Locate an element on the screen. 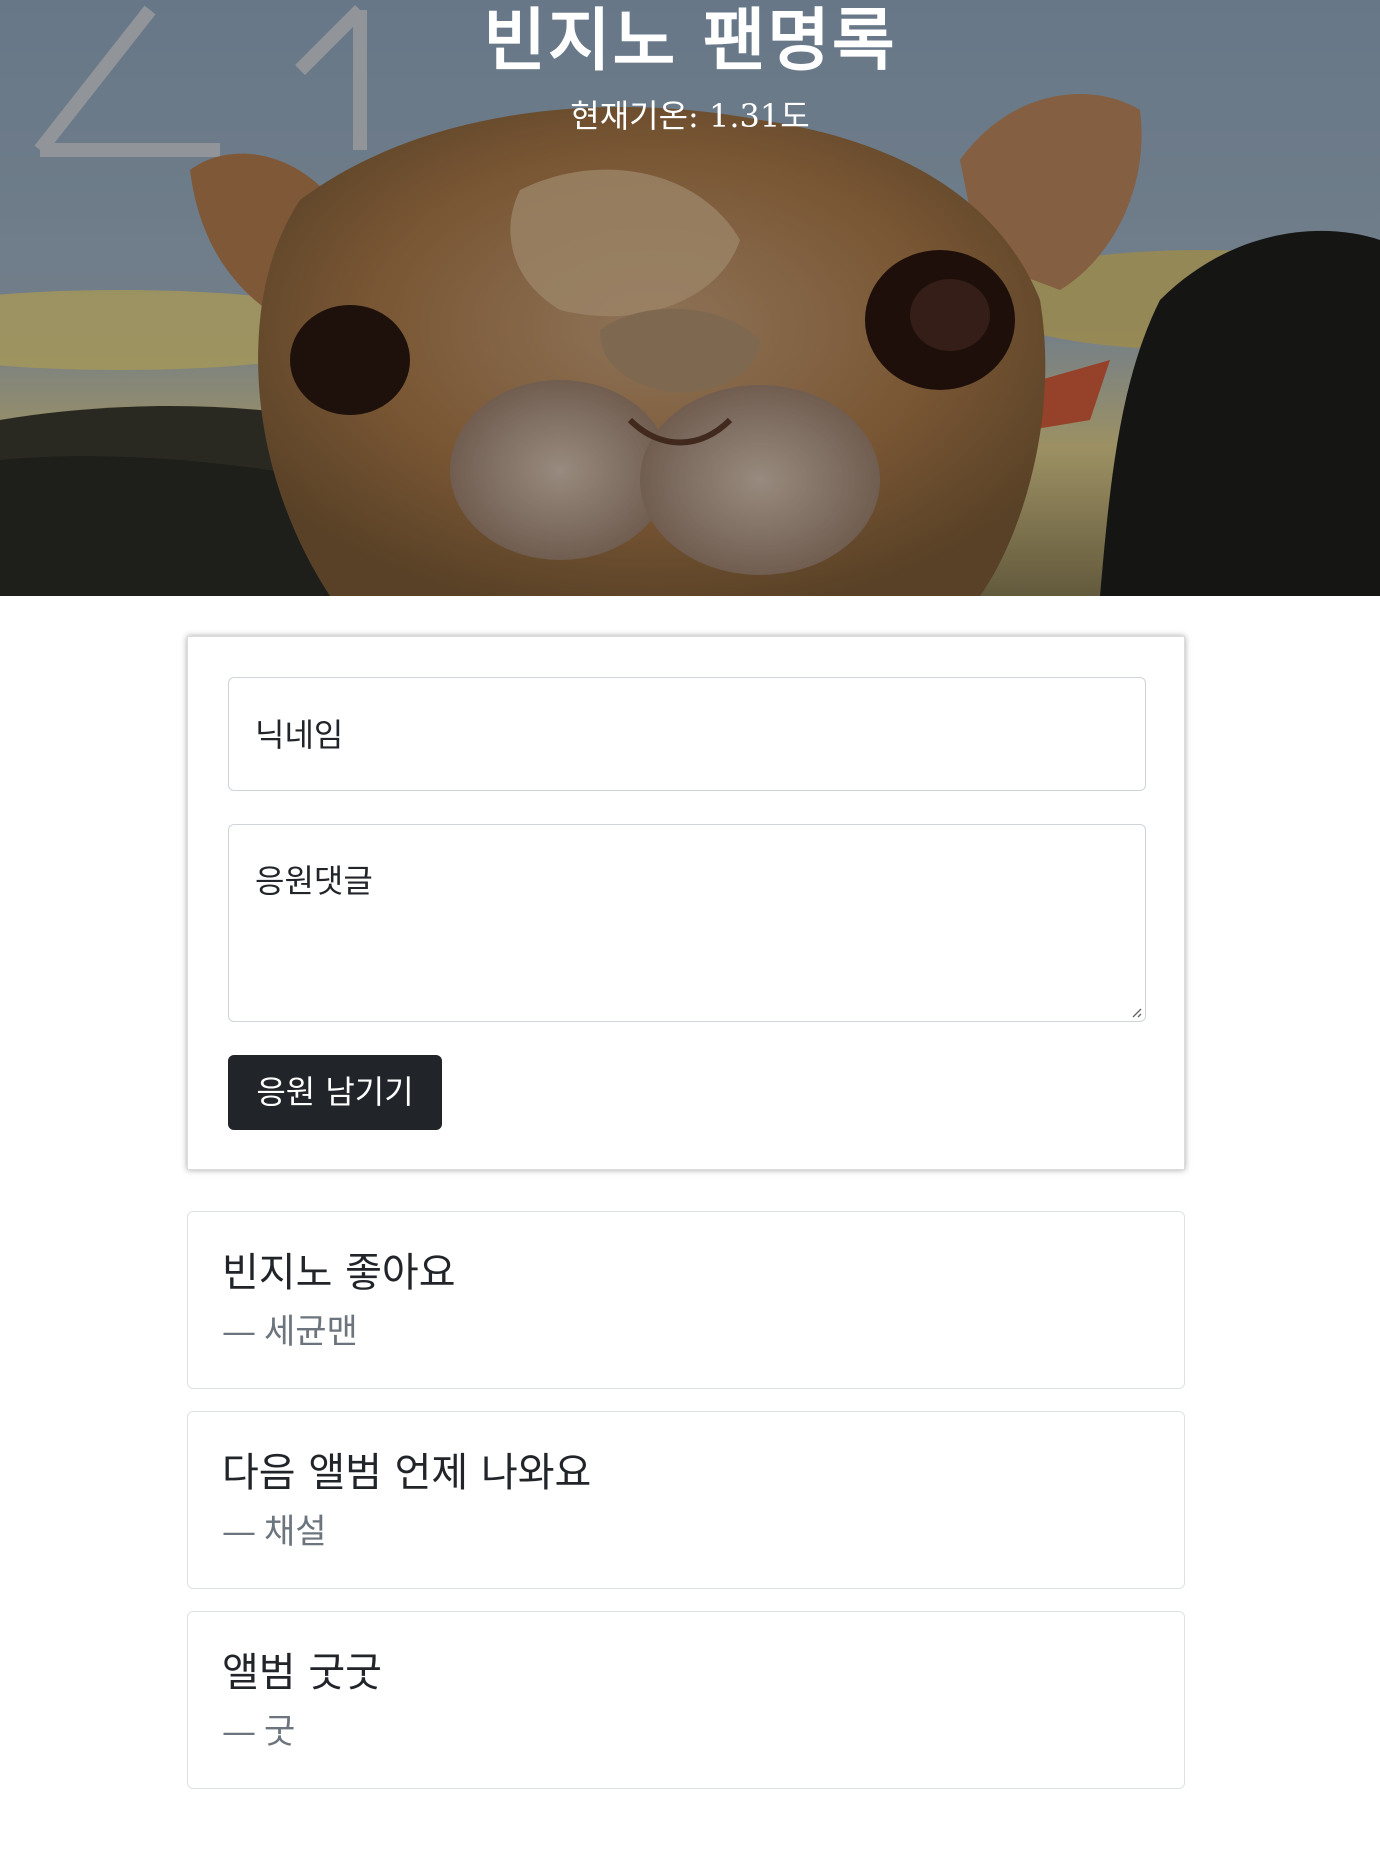 Image resolution: width=1380 pixels, height=1854 pixels. comment-author: — 채설 is located at coordinates (274, 1532).